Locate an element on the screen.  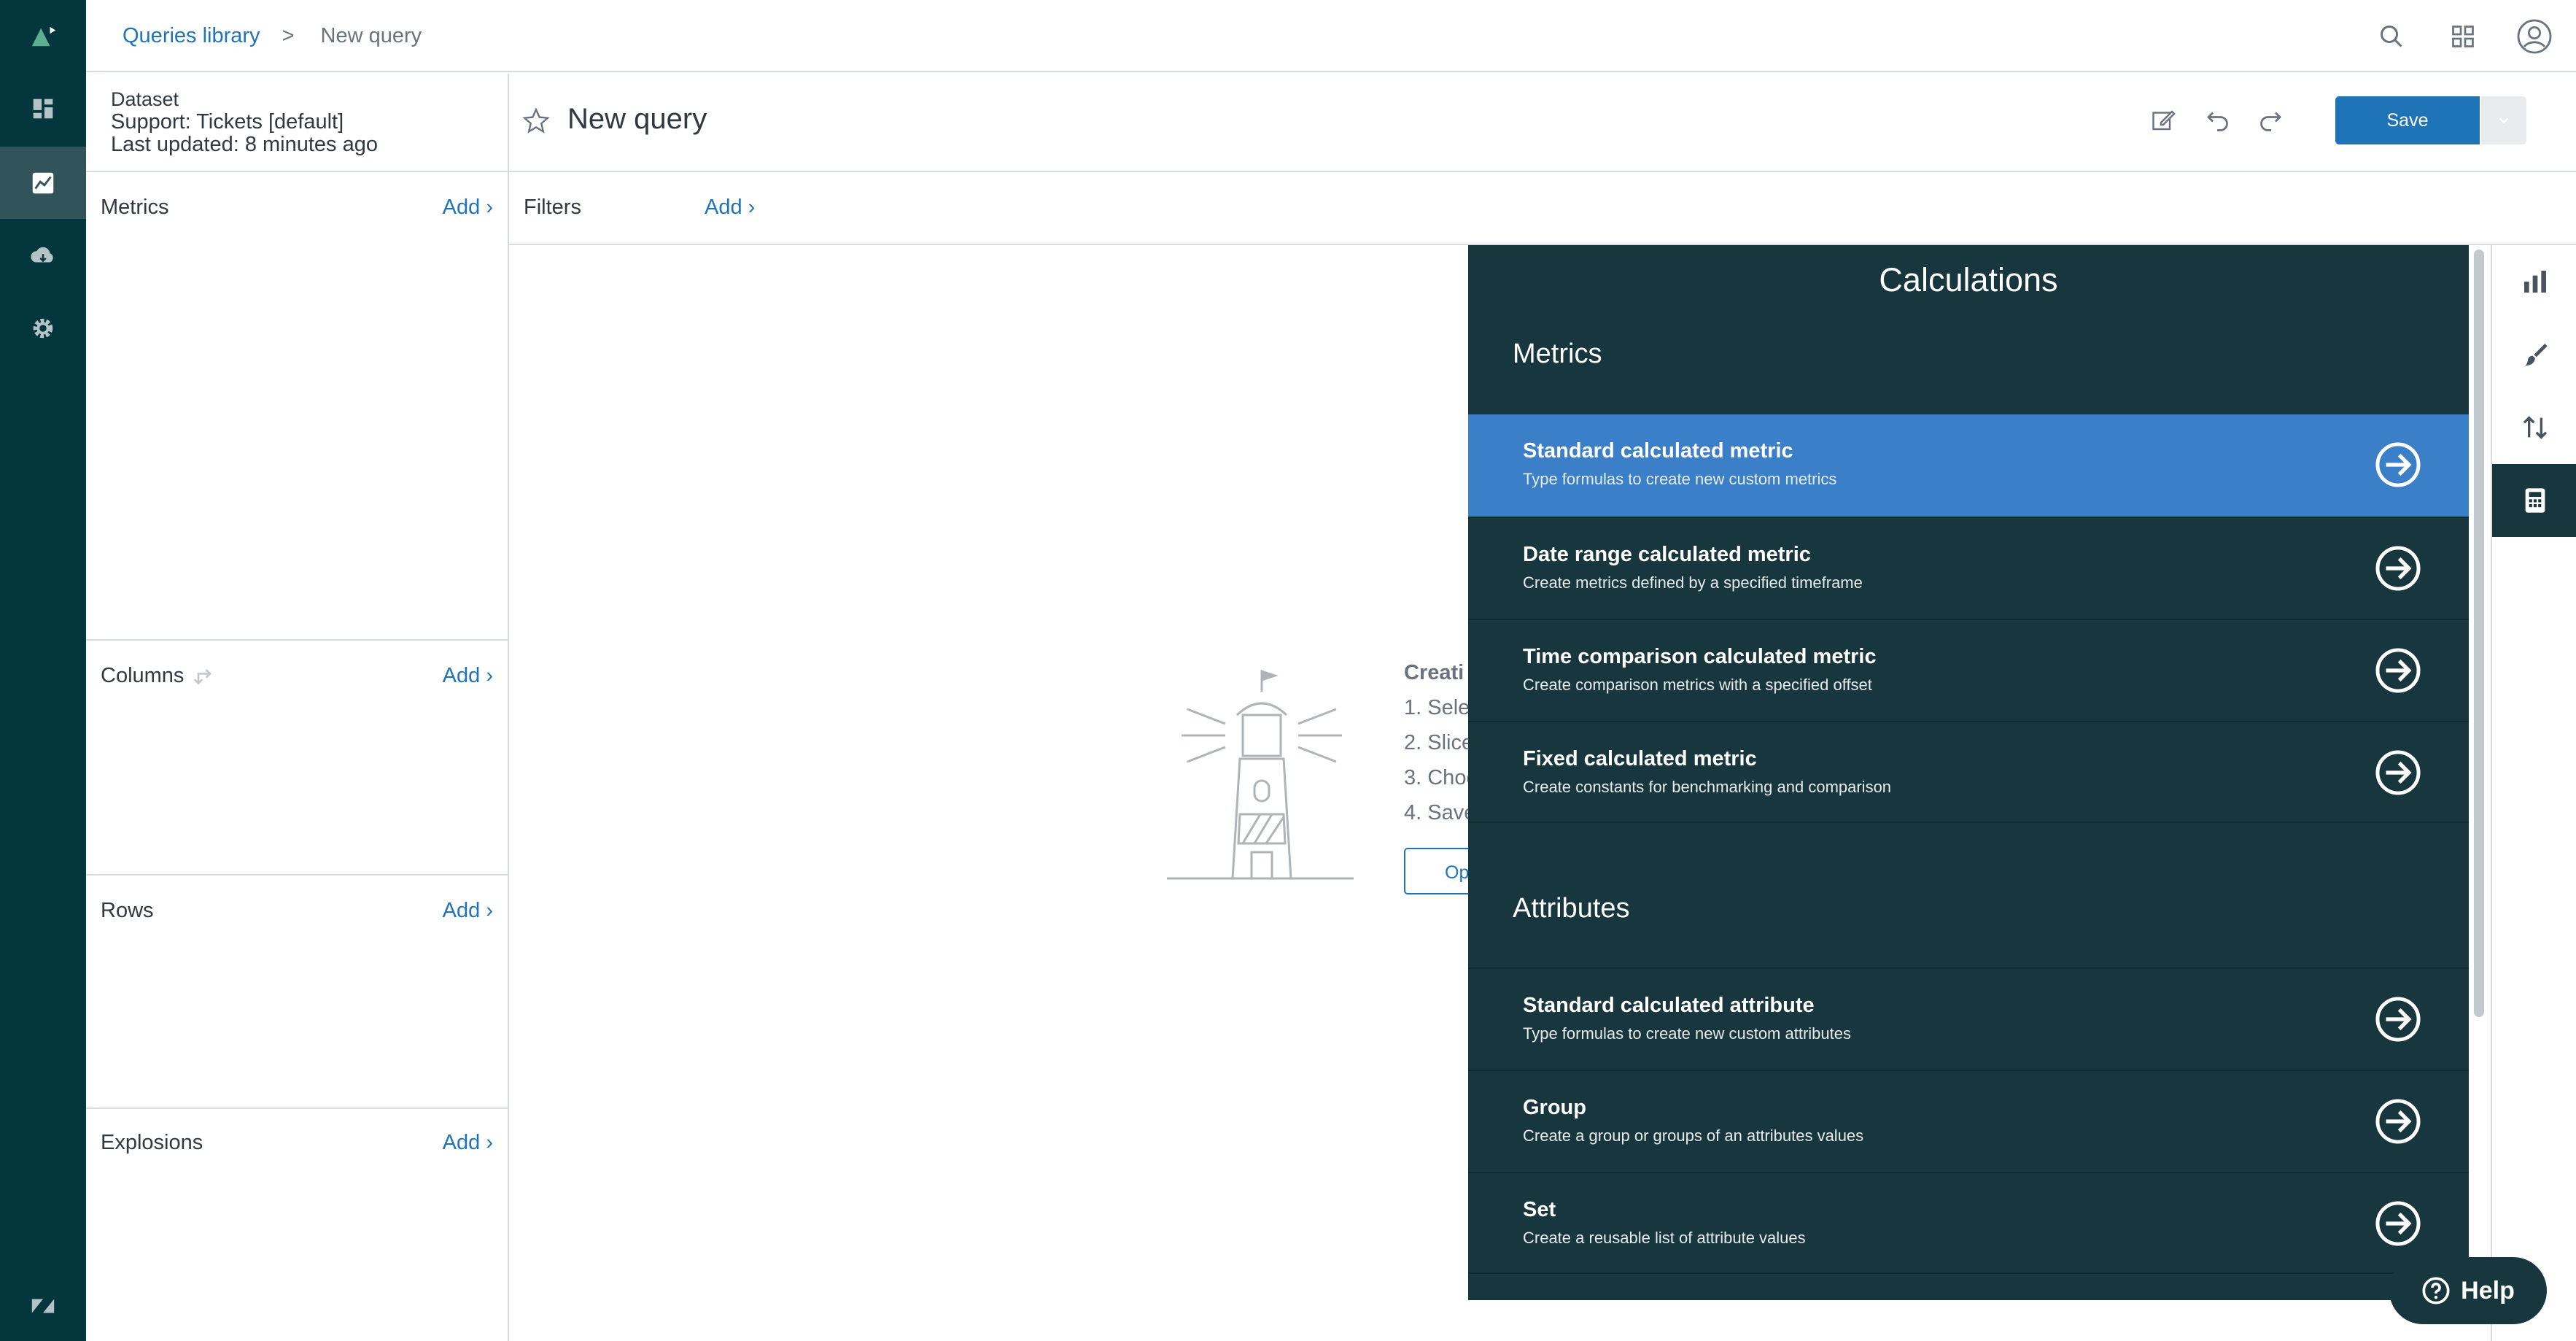
columns-section: Columns Add › is located at coordinates (297, 757).